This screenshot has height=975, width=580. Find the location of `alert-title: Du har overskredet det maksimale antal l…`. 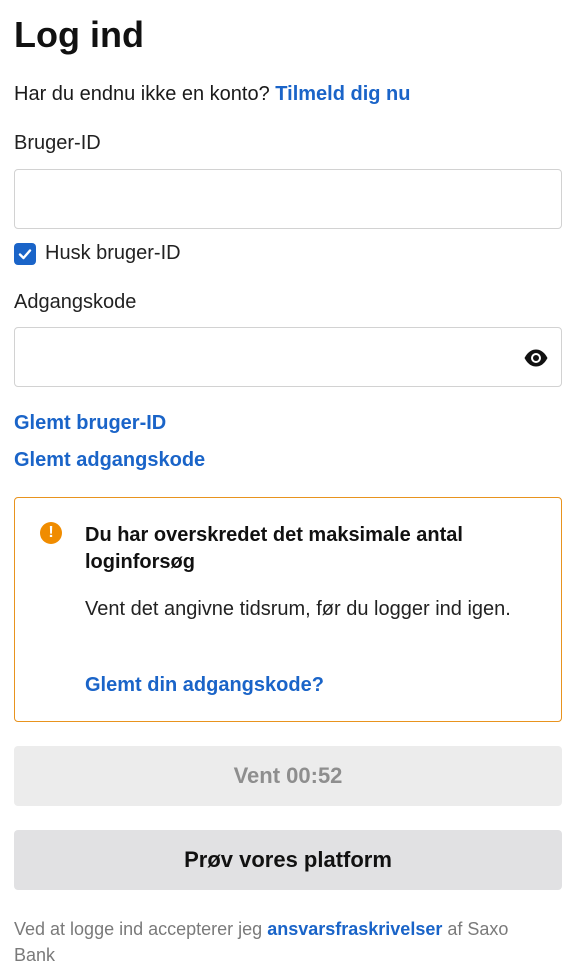

alert-title: Du har overskredet det maksimale antal l… is located at coordinates (274, 548).